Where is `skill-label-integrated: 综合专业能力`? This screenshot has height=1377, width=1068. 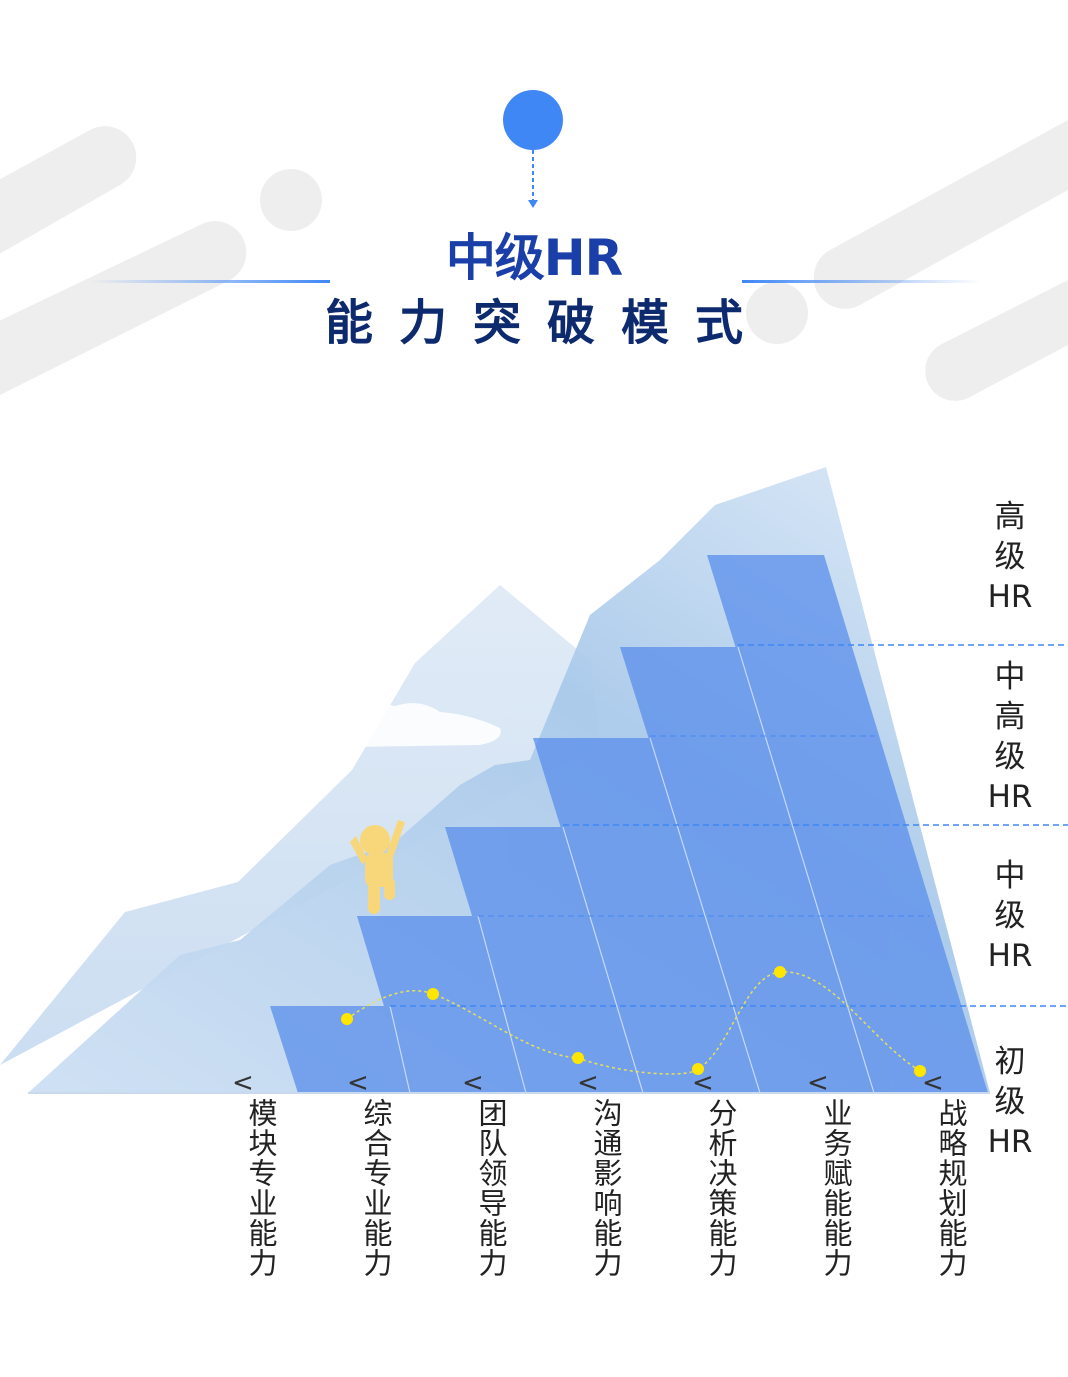
skill-label-integrated: 综合专业能力 is located at coordinates (376, 1188).